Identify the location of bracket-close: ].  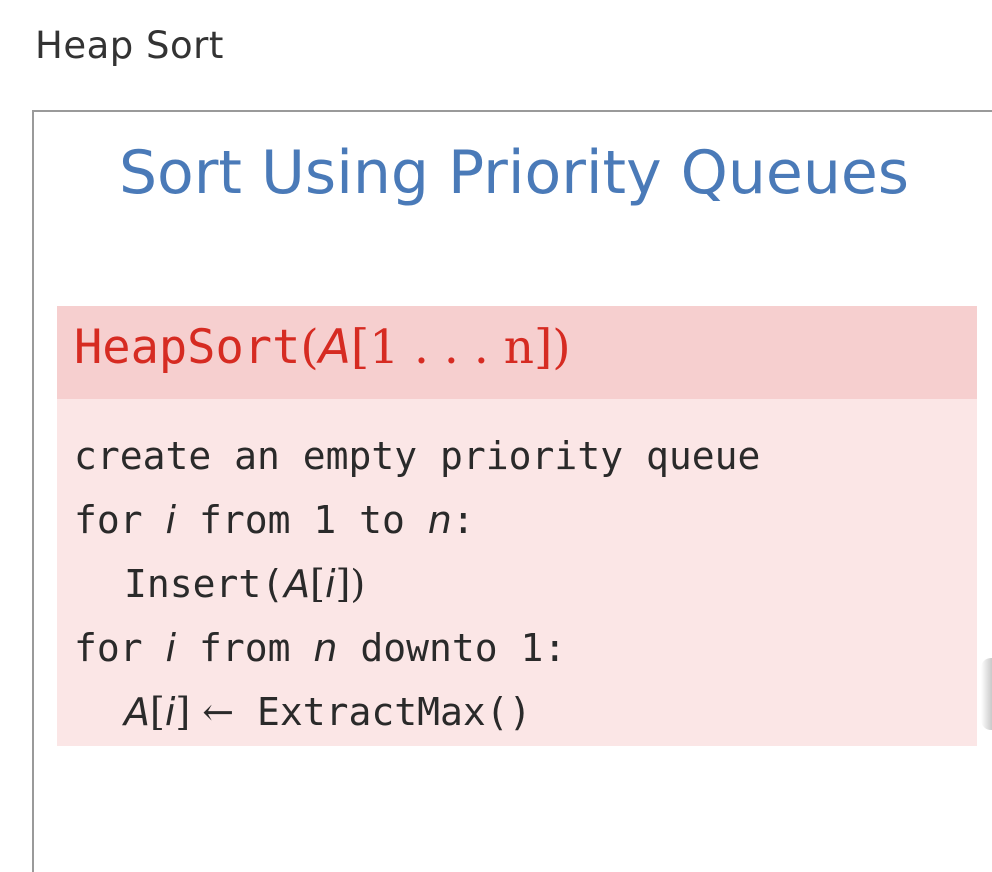
(189, 712).